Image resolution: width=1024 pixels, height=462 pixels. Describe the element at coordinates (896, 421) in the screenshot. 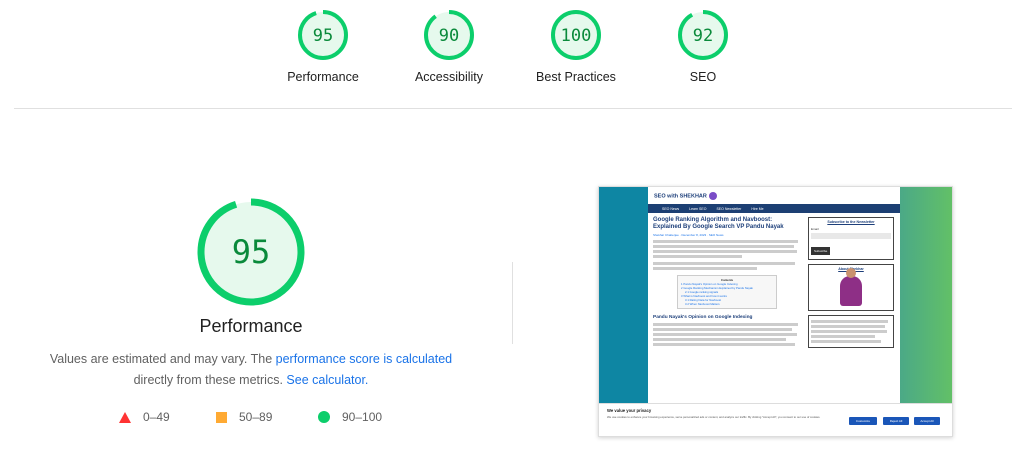

I see `thumb-reject-button: Reject All` at that location.